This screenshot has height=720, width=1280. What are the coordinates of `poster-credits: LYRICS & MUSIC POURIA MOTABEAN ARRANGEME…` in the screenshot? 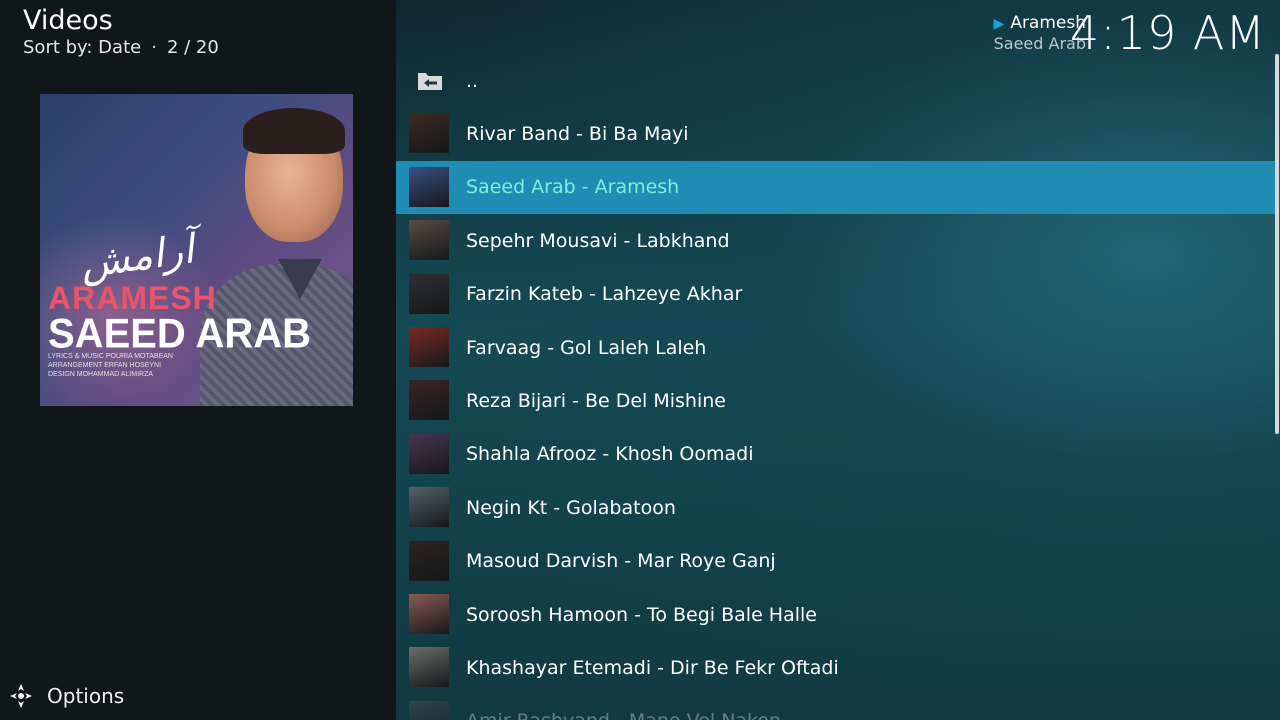 It's located at (110, 365).